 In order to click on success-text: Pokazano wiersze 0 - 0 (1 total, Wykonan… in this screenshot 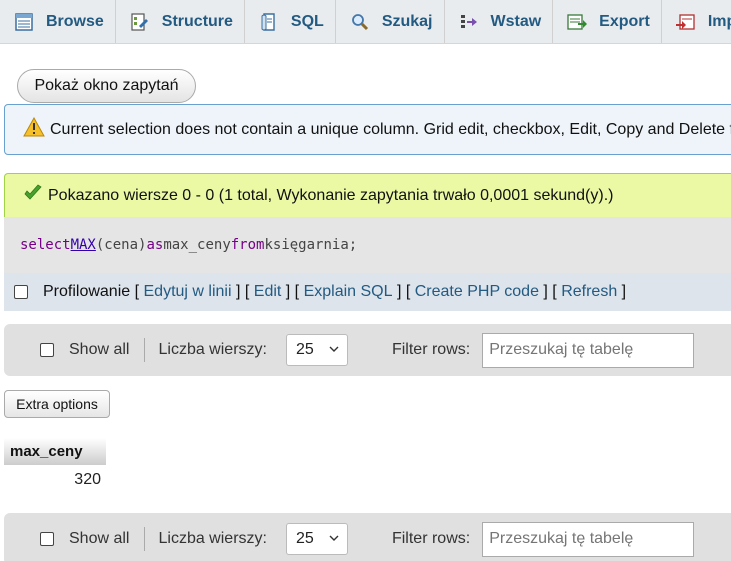, I will do `click(331, 195)`.